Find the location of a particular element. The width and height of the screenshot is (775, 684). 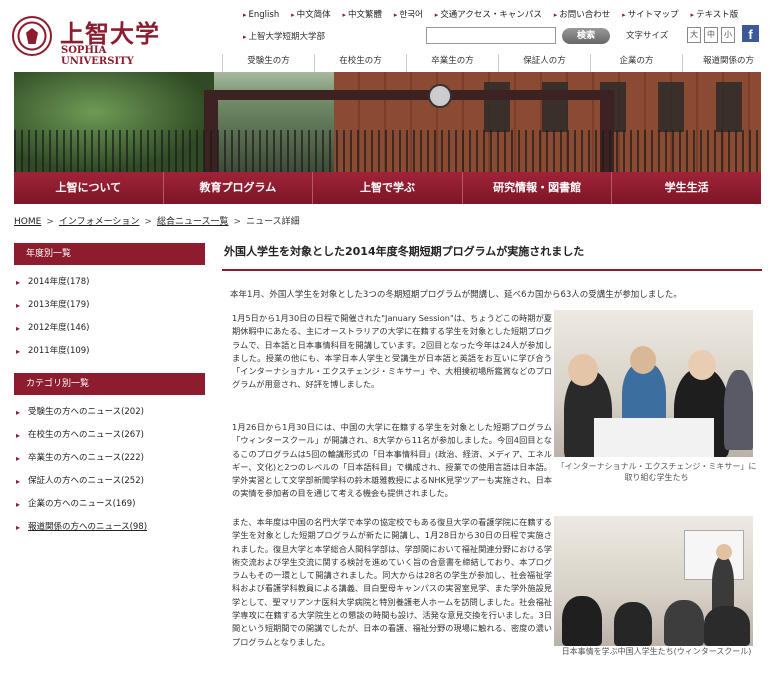

sidebar-year-heading: 年度別一覧 is located at coordinates (109, 254).